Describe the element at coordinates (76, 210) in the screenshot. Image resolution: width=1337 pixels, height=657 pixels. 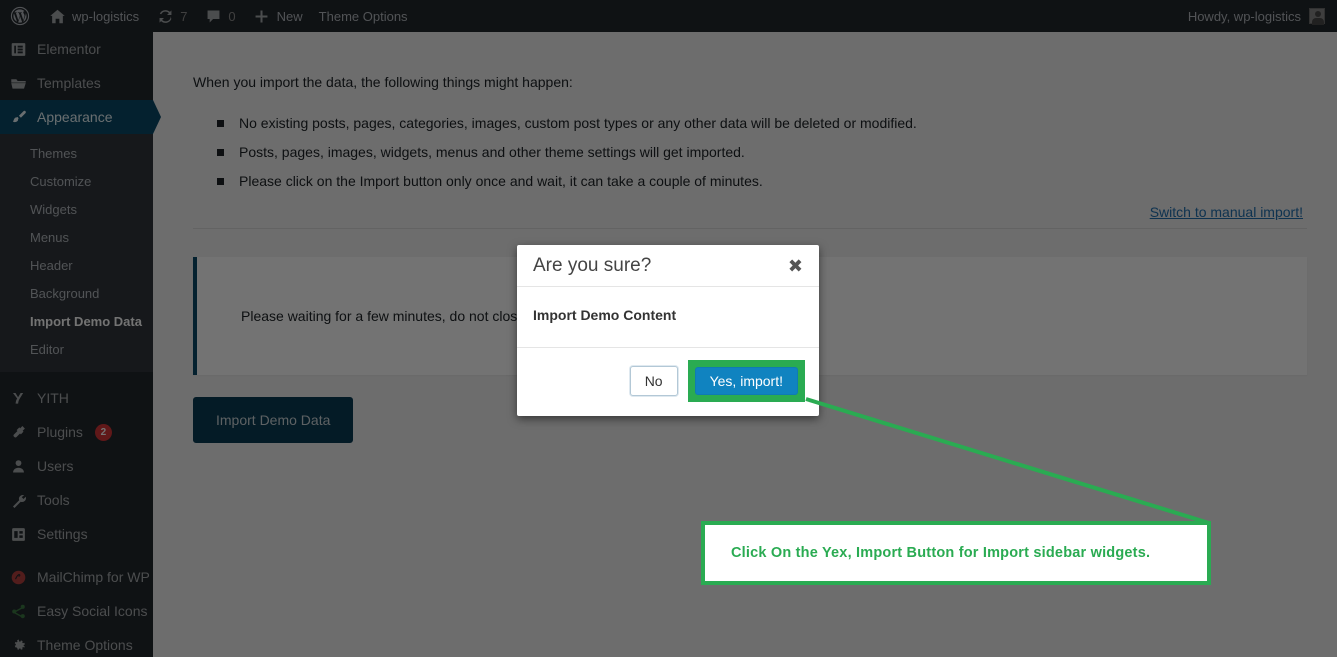
I see `sidebar-item-widgets: Widgets` at that location.